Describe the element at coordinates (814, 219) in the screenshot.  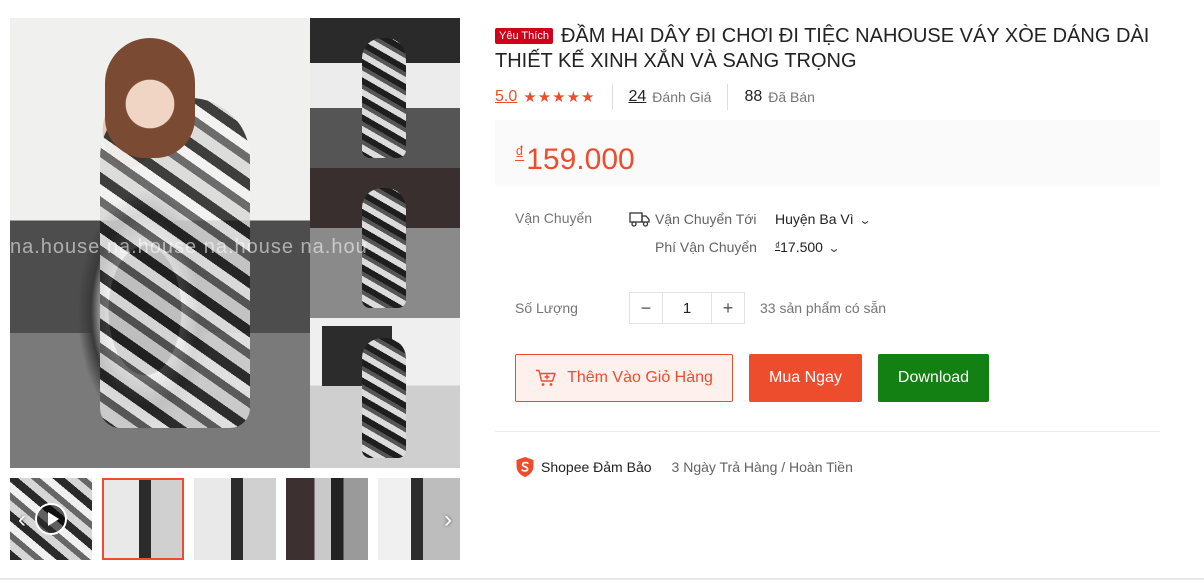
I see `shipping-destination-value: Huyện Ba Vì` at that location.